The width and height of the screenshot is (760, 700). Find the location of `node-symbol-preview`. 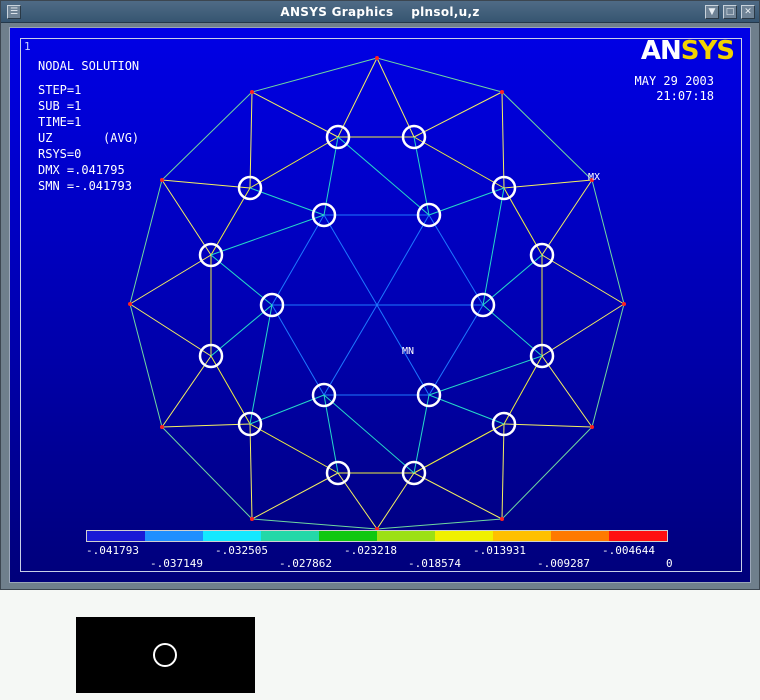

node-symbol-preview is located at coordinates (165, 655).